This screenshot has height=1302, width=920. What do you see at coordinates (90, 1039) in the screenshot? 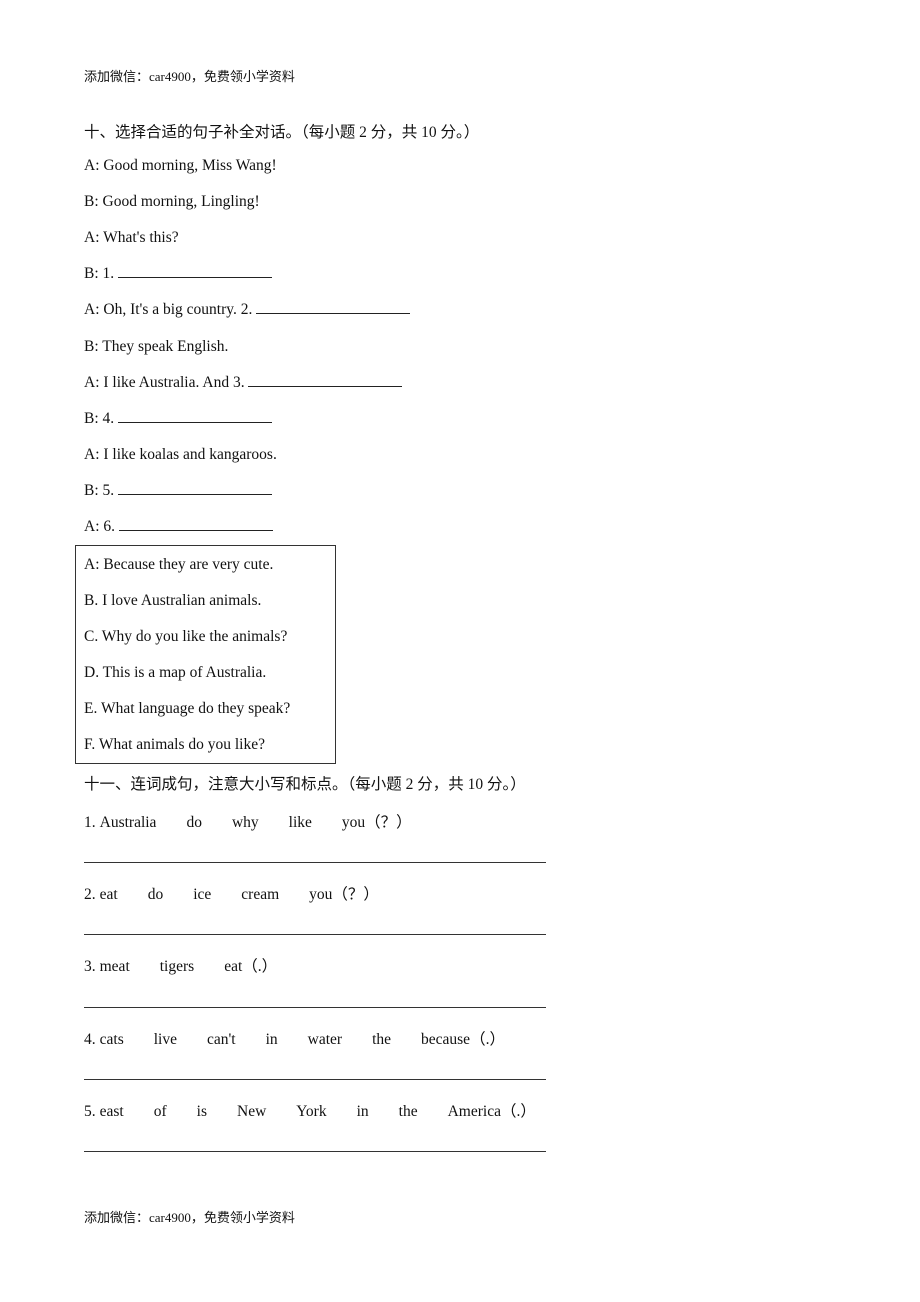
I see `question-number: 4.` at bounding box center [90, 1039].